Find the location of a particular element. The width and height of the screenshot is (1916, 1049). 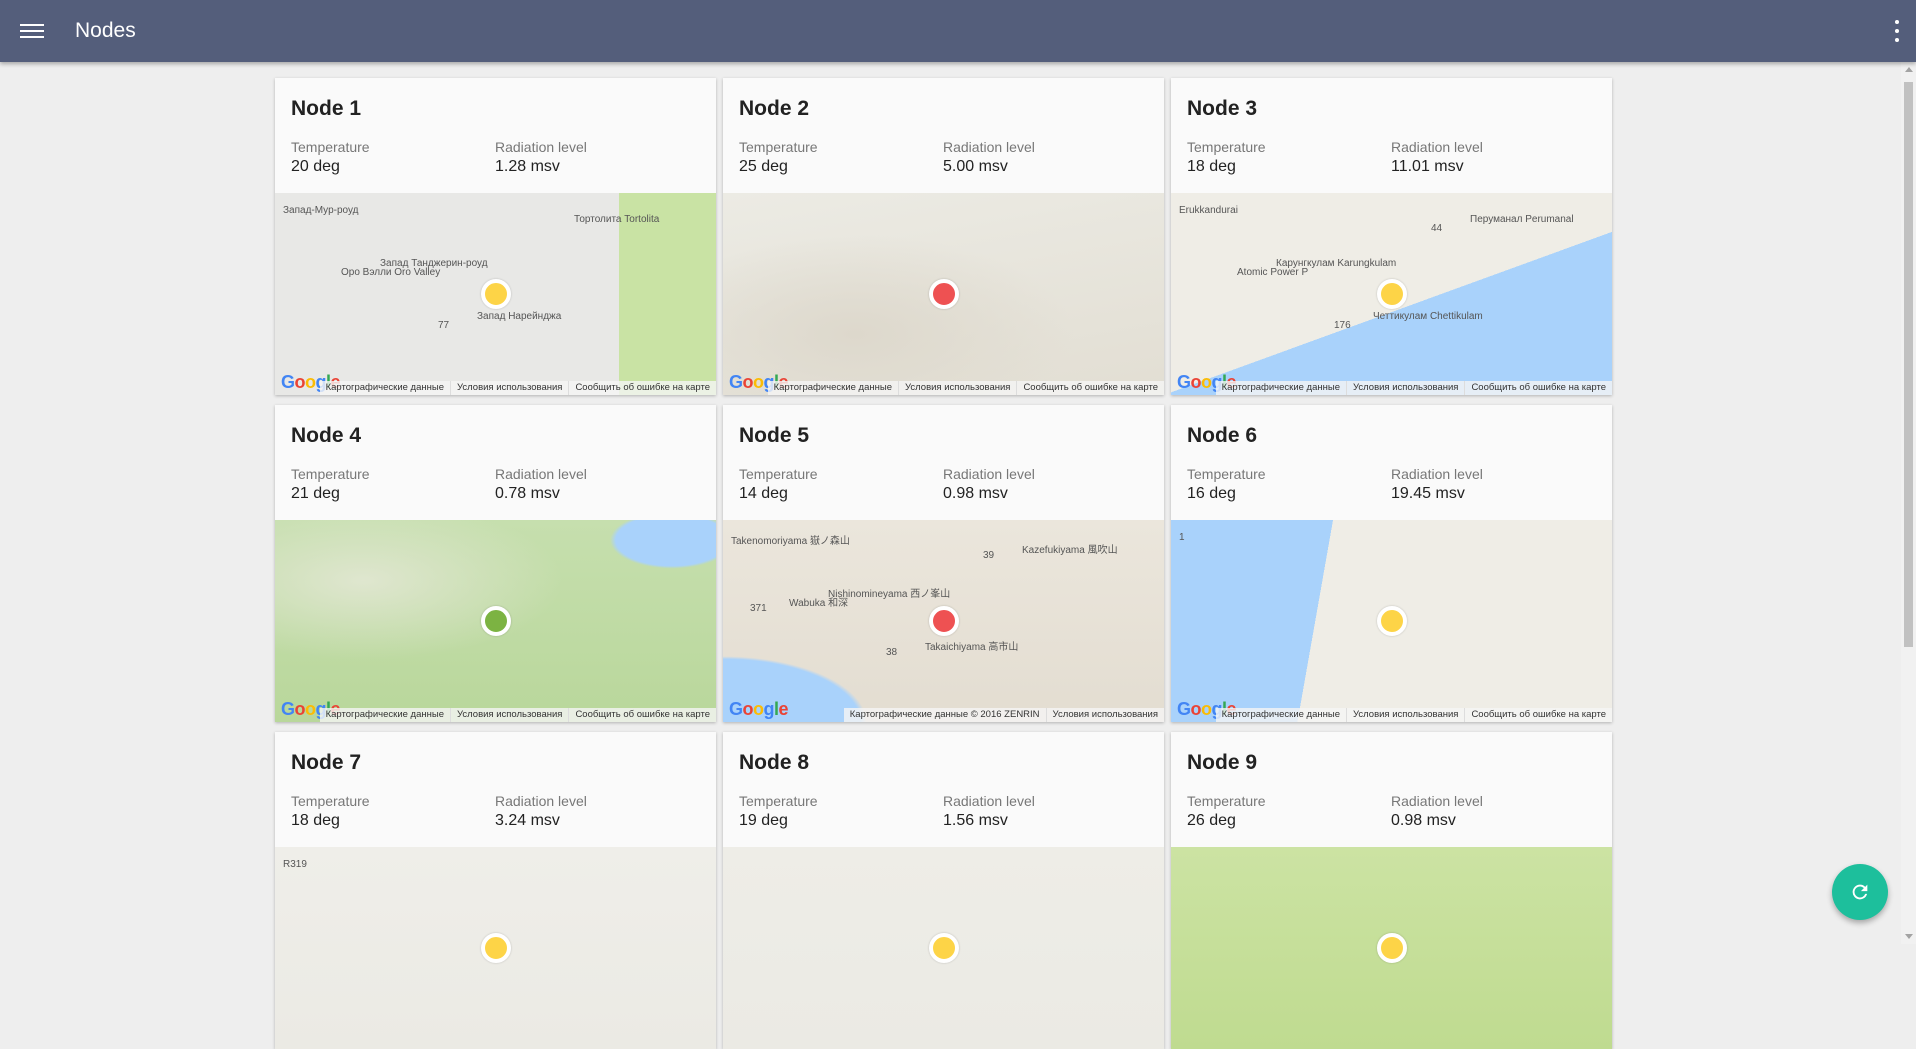

scrollbar is located at coordinates (1908, 503).